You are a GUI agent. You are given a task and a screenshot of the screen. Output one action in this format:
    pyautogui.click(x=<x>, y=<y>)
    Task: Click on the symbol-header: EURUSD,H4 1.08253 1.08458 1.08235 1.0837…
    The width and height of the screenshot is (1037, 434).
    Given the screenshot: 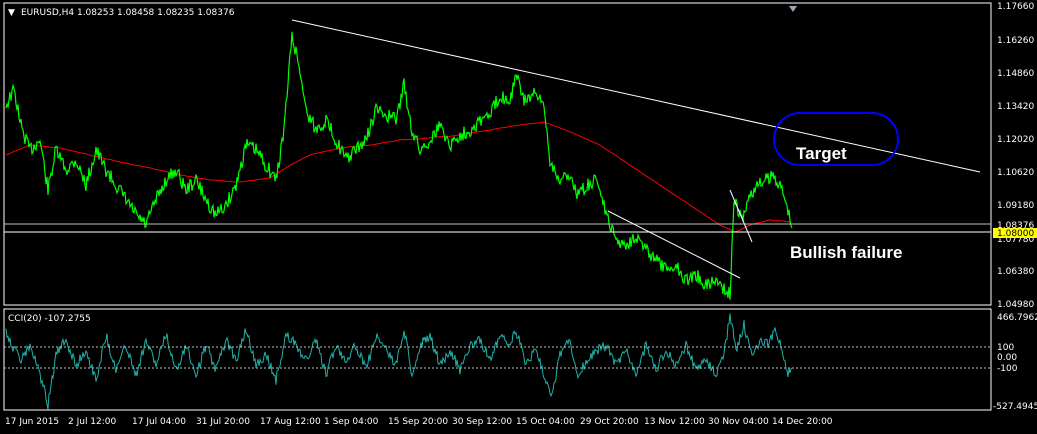 What is the action you would take?
    pyautogui.click(x=128, y=13)
    